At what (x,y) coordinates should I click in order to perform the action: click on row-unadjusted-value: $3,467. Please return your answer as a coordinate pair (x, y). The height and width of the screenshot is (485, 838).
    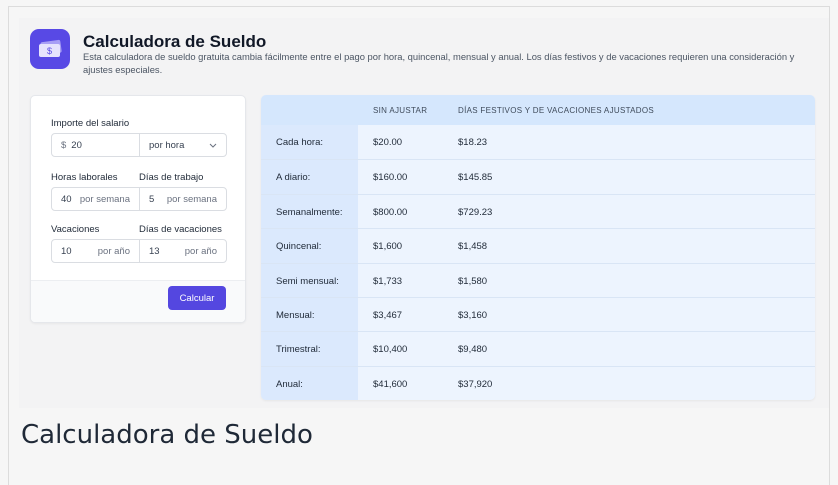
    Looking at the image, I should click on (388, 315).